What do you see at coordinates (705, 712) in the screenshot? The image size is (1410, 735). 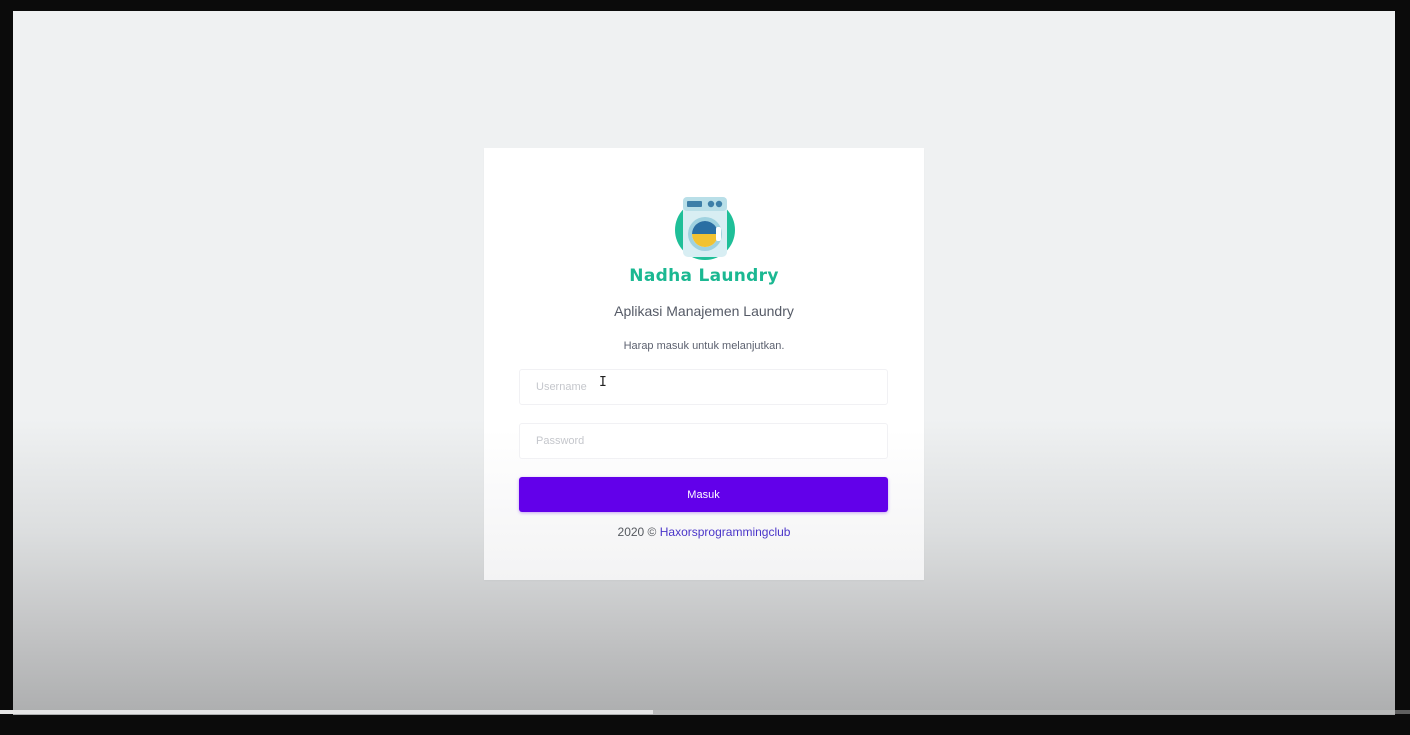 I see `video-progress-bar` at bounding box center [705, 712].